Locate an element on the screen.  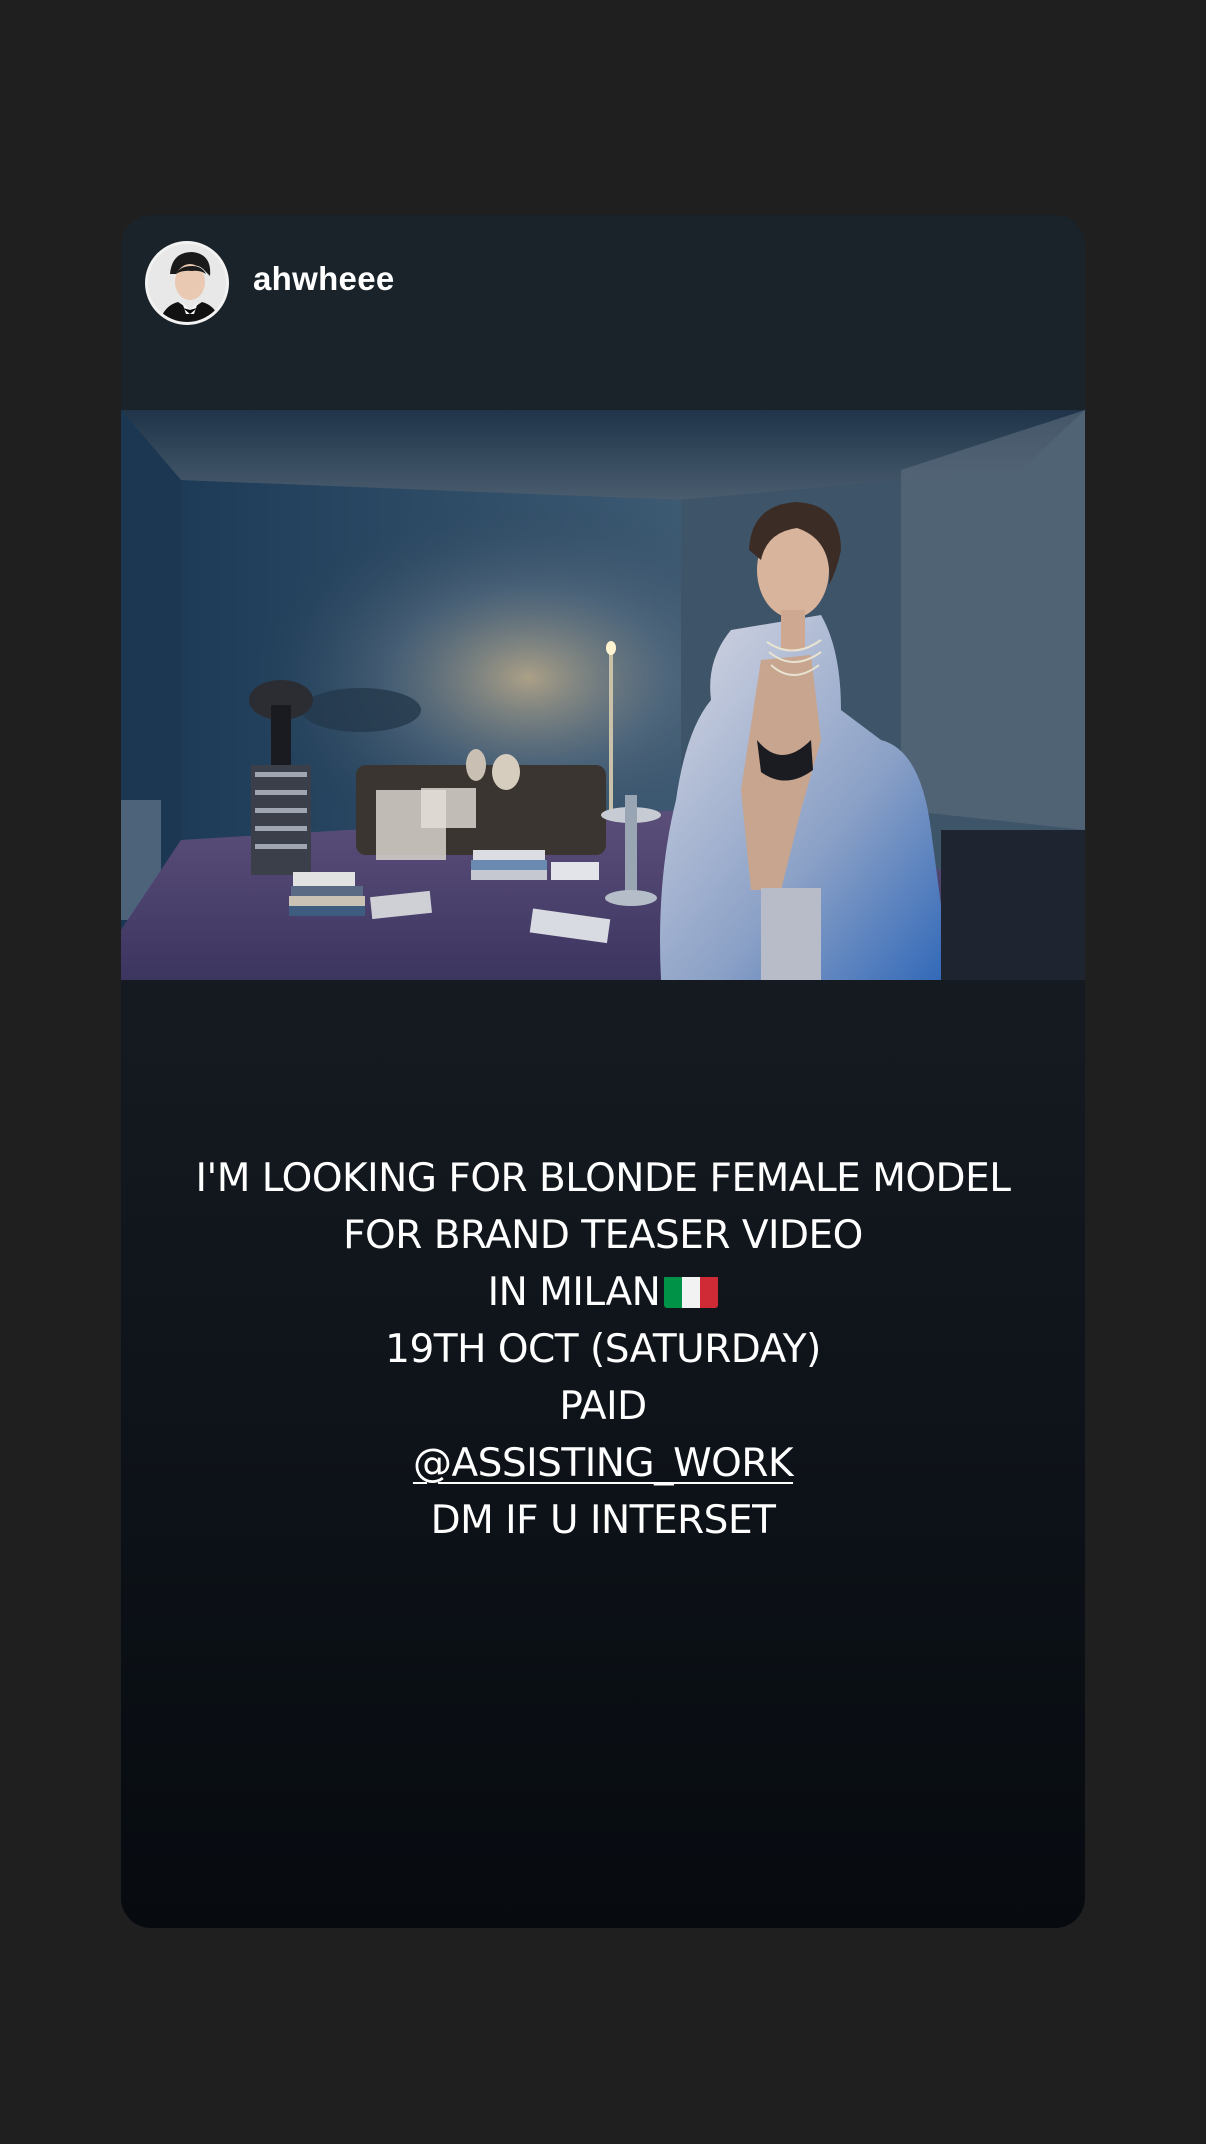
mention-link: @ASSISTING_WORK is located at coordinates (603, 1463).